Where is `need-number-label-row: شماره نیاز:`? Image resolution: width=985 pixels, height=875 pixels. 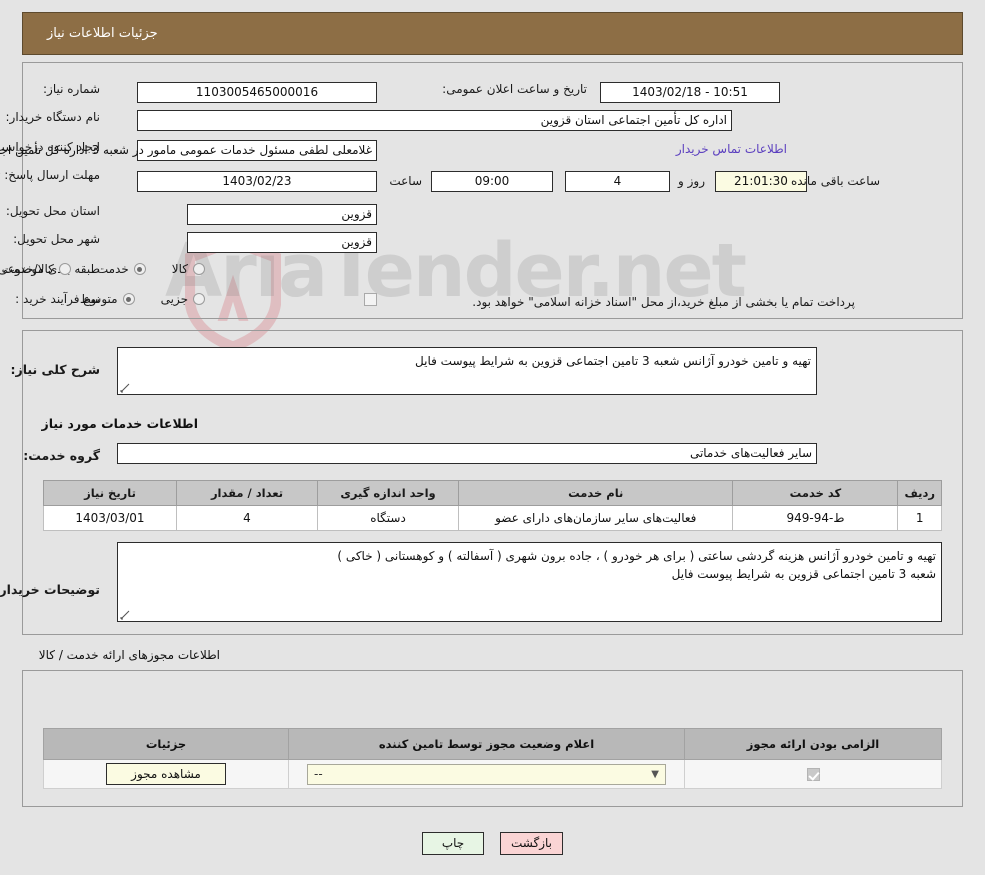 need-number-label-row: شماره نیاز: is located at coordinates (71, 89).